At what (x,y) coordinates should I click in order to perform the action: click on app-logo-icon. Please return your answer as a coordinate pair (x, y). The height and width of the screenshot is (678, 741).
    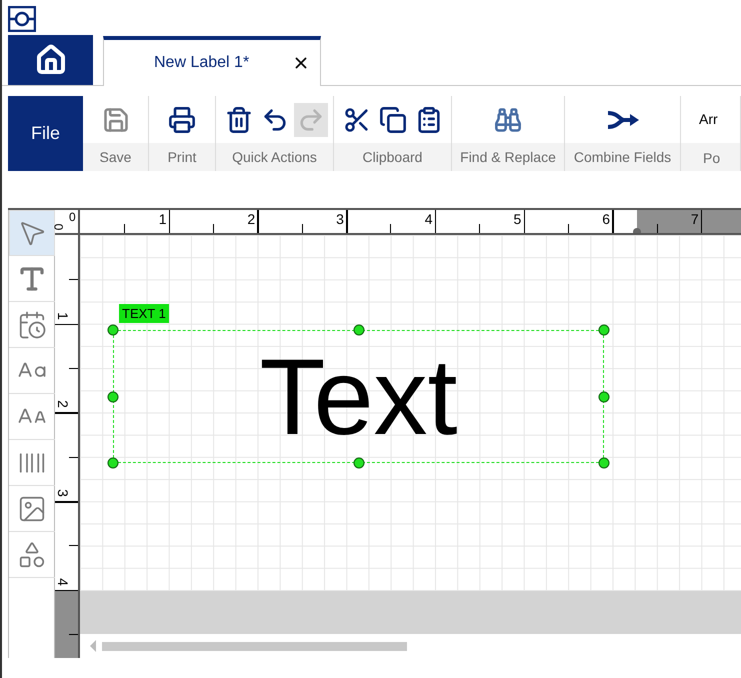
    Looking at the image, I should click on (22, 19).